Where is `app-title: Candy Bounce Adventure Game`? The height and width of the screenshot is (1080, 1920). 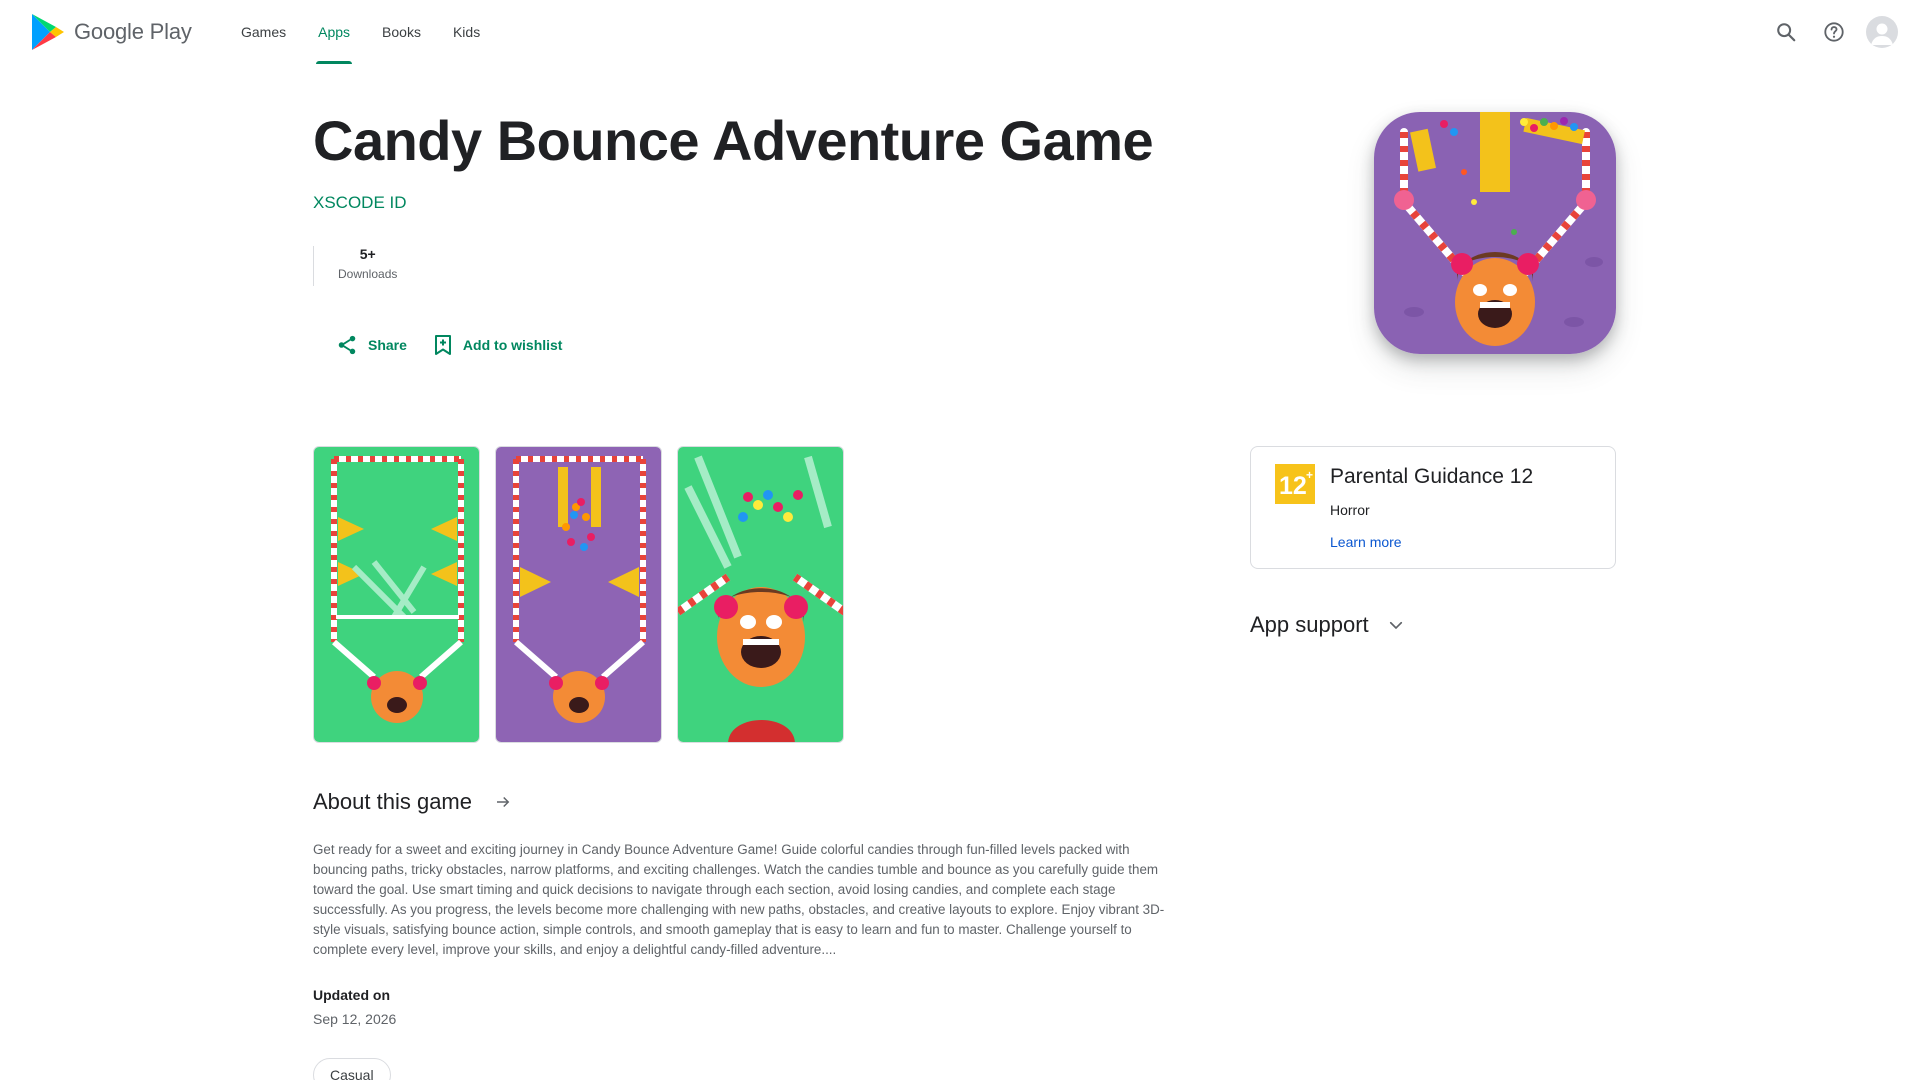
app-title: Candy Bounce Adventure Game is located at coordinates (733, 140).